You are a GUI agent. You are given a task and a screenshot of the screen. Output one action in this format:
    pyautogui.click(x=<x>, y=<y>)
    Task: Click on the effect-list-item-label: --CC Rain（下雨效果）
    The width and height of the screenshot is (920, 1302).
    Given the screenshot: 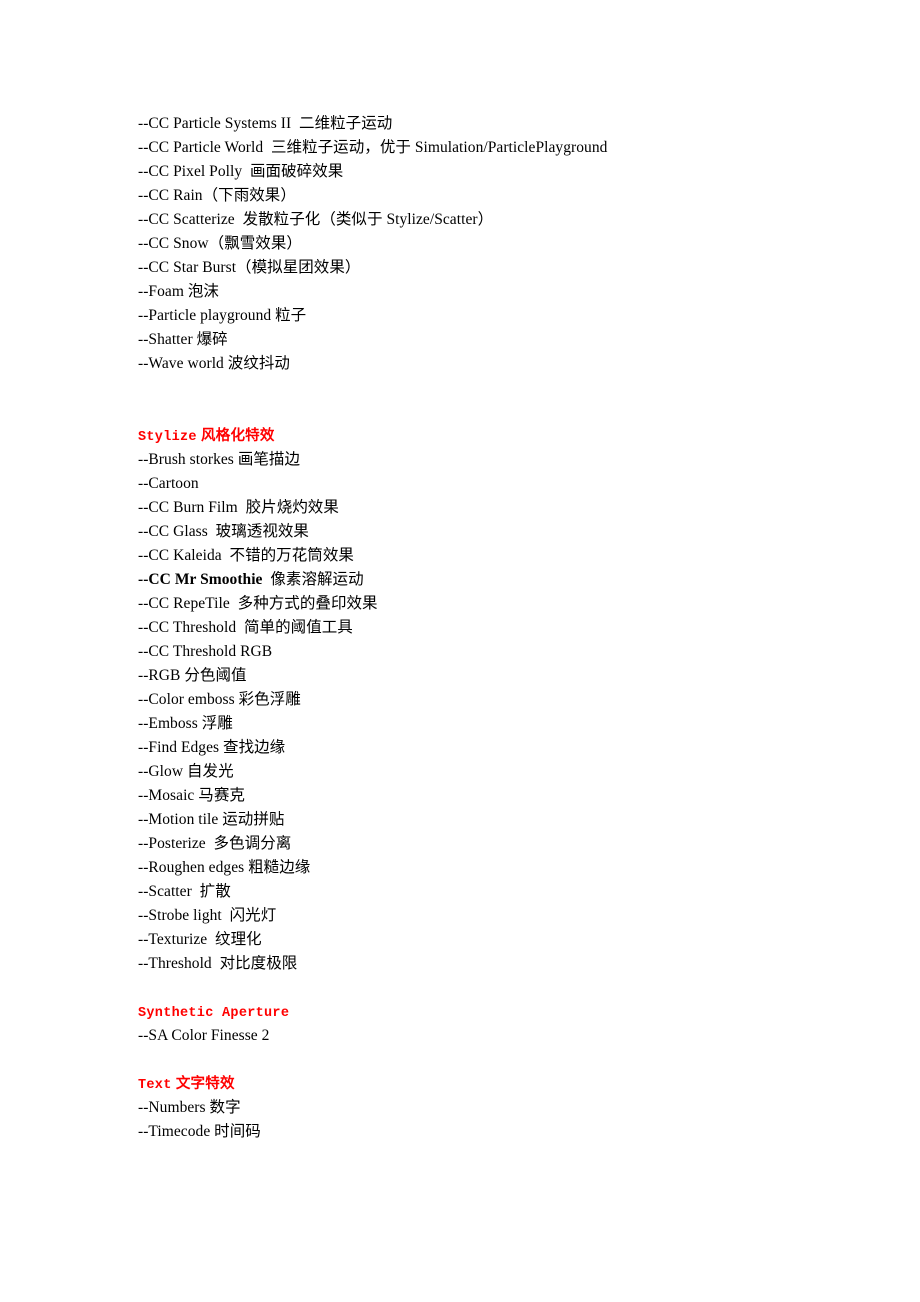 What is the action you would take?
    pyautogui.click(x=217, y=195)
    